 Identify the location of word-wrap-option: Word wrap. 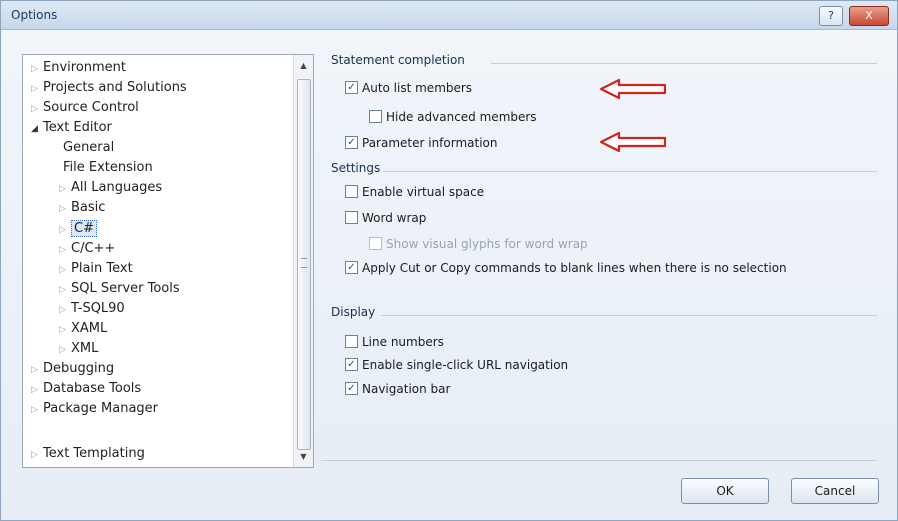
(385, 218).